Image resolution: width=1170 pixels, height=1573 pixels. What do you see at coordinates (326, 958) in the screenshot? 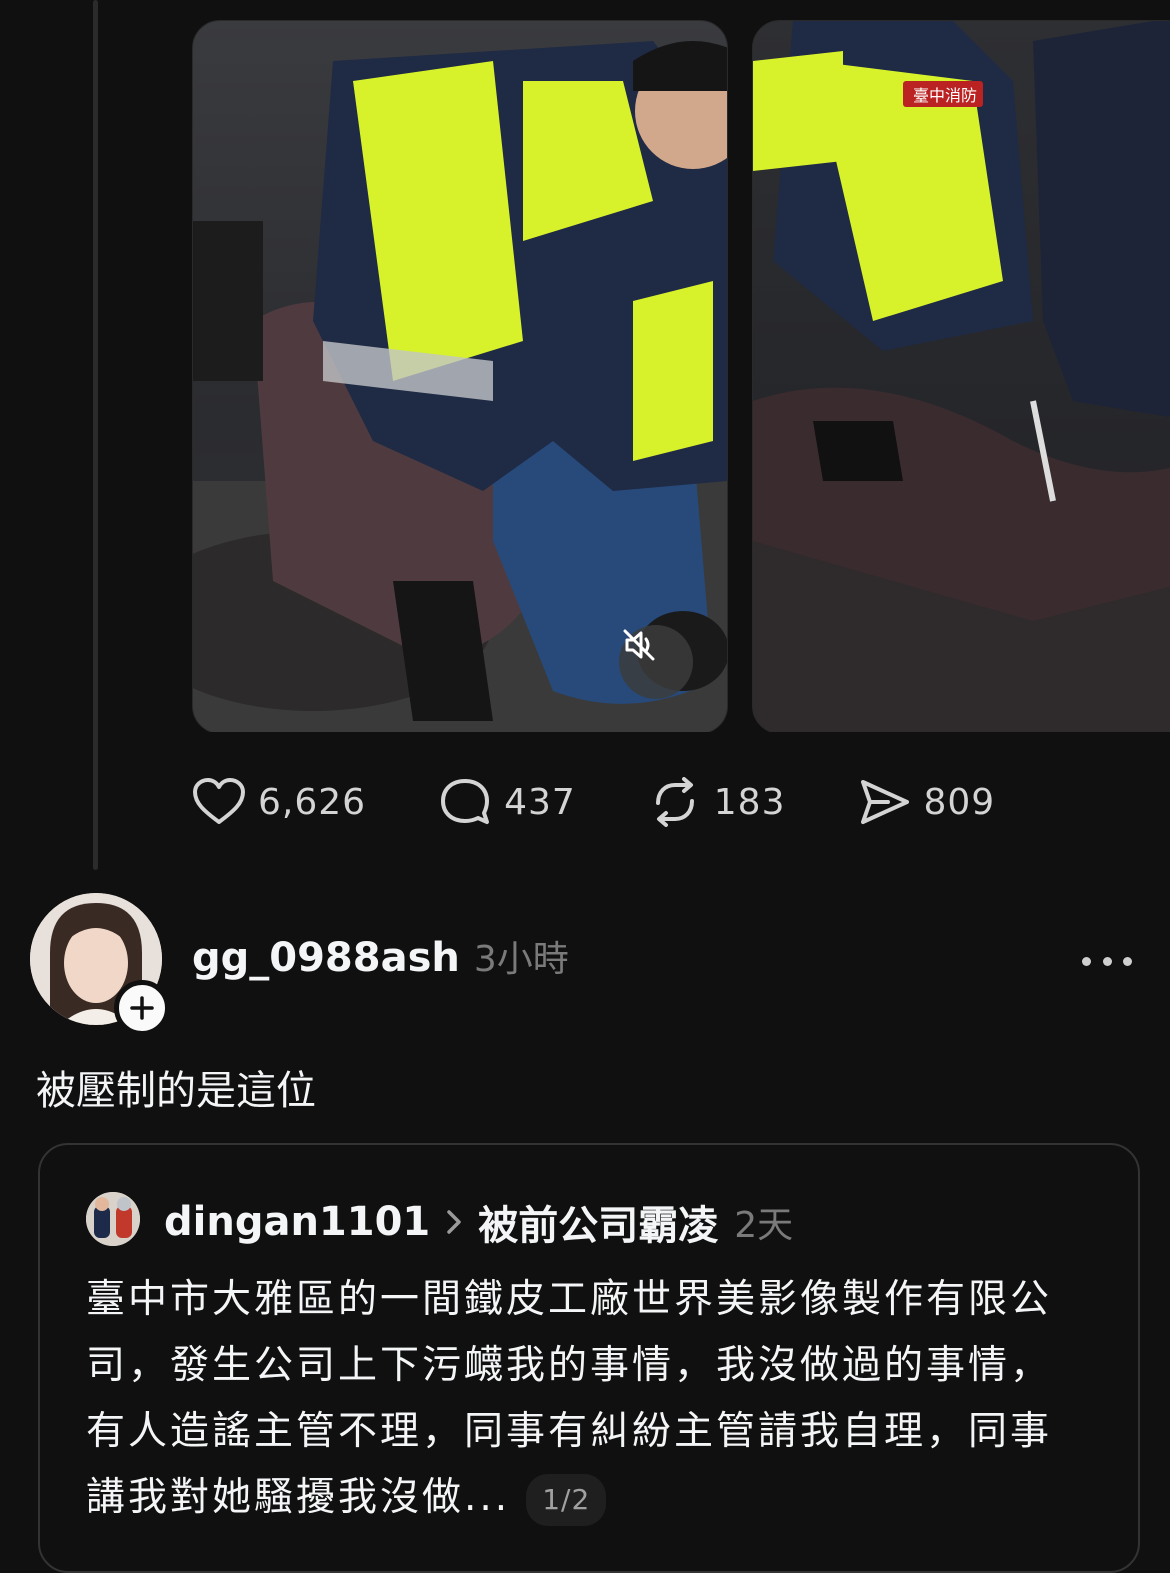
I see `username: gg_0988ash` at bounding box center [326, 958].